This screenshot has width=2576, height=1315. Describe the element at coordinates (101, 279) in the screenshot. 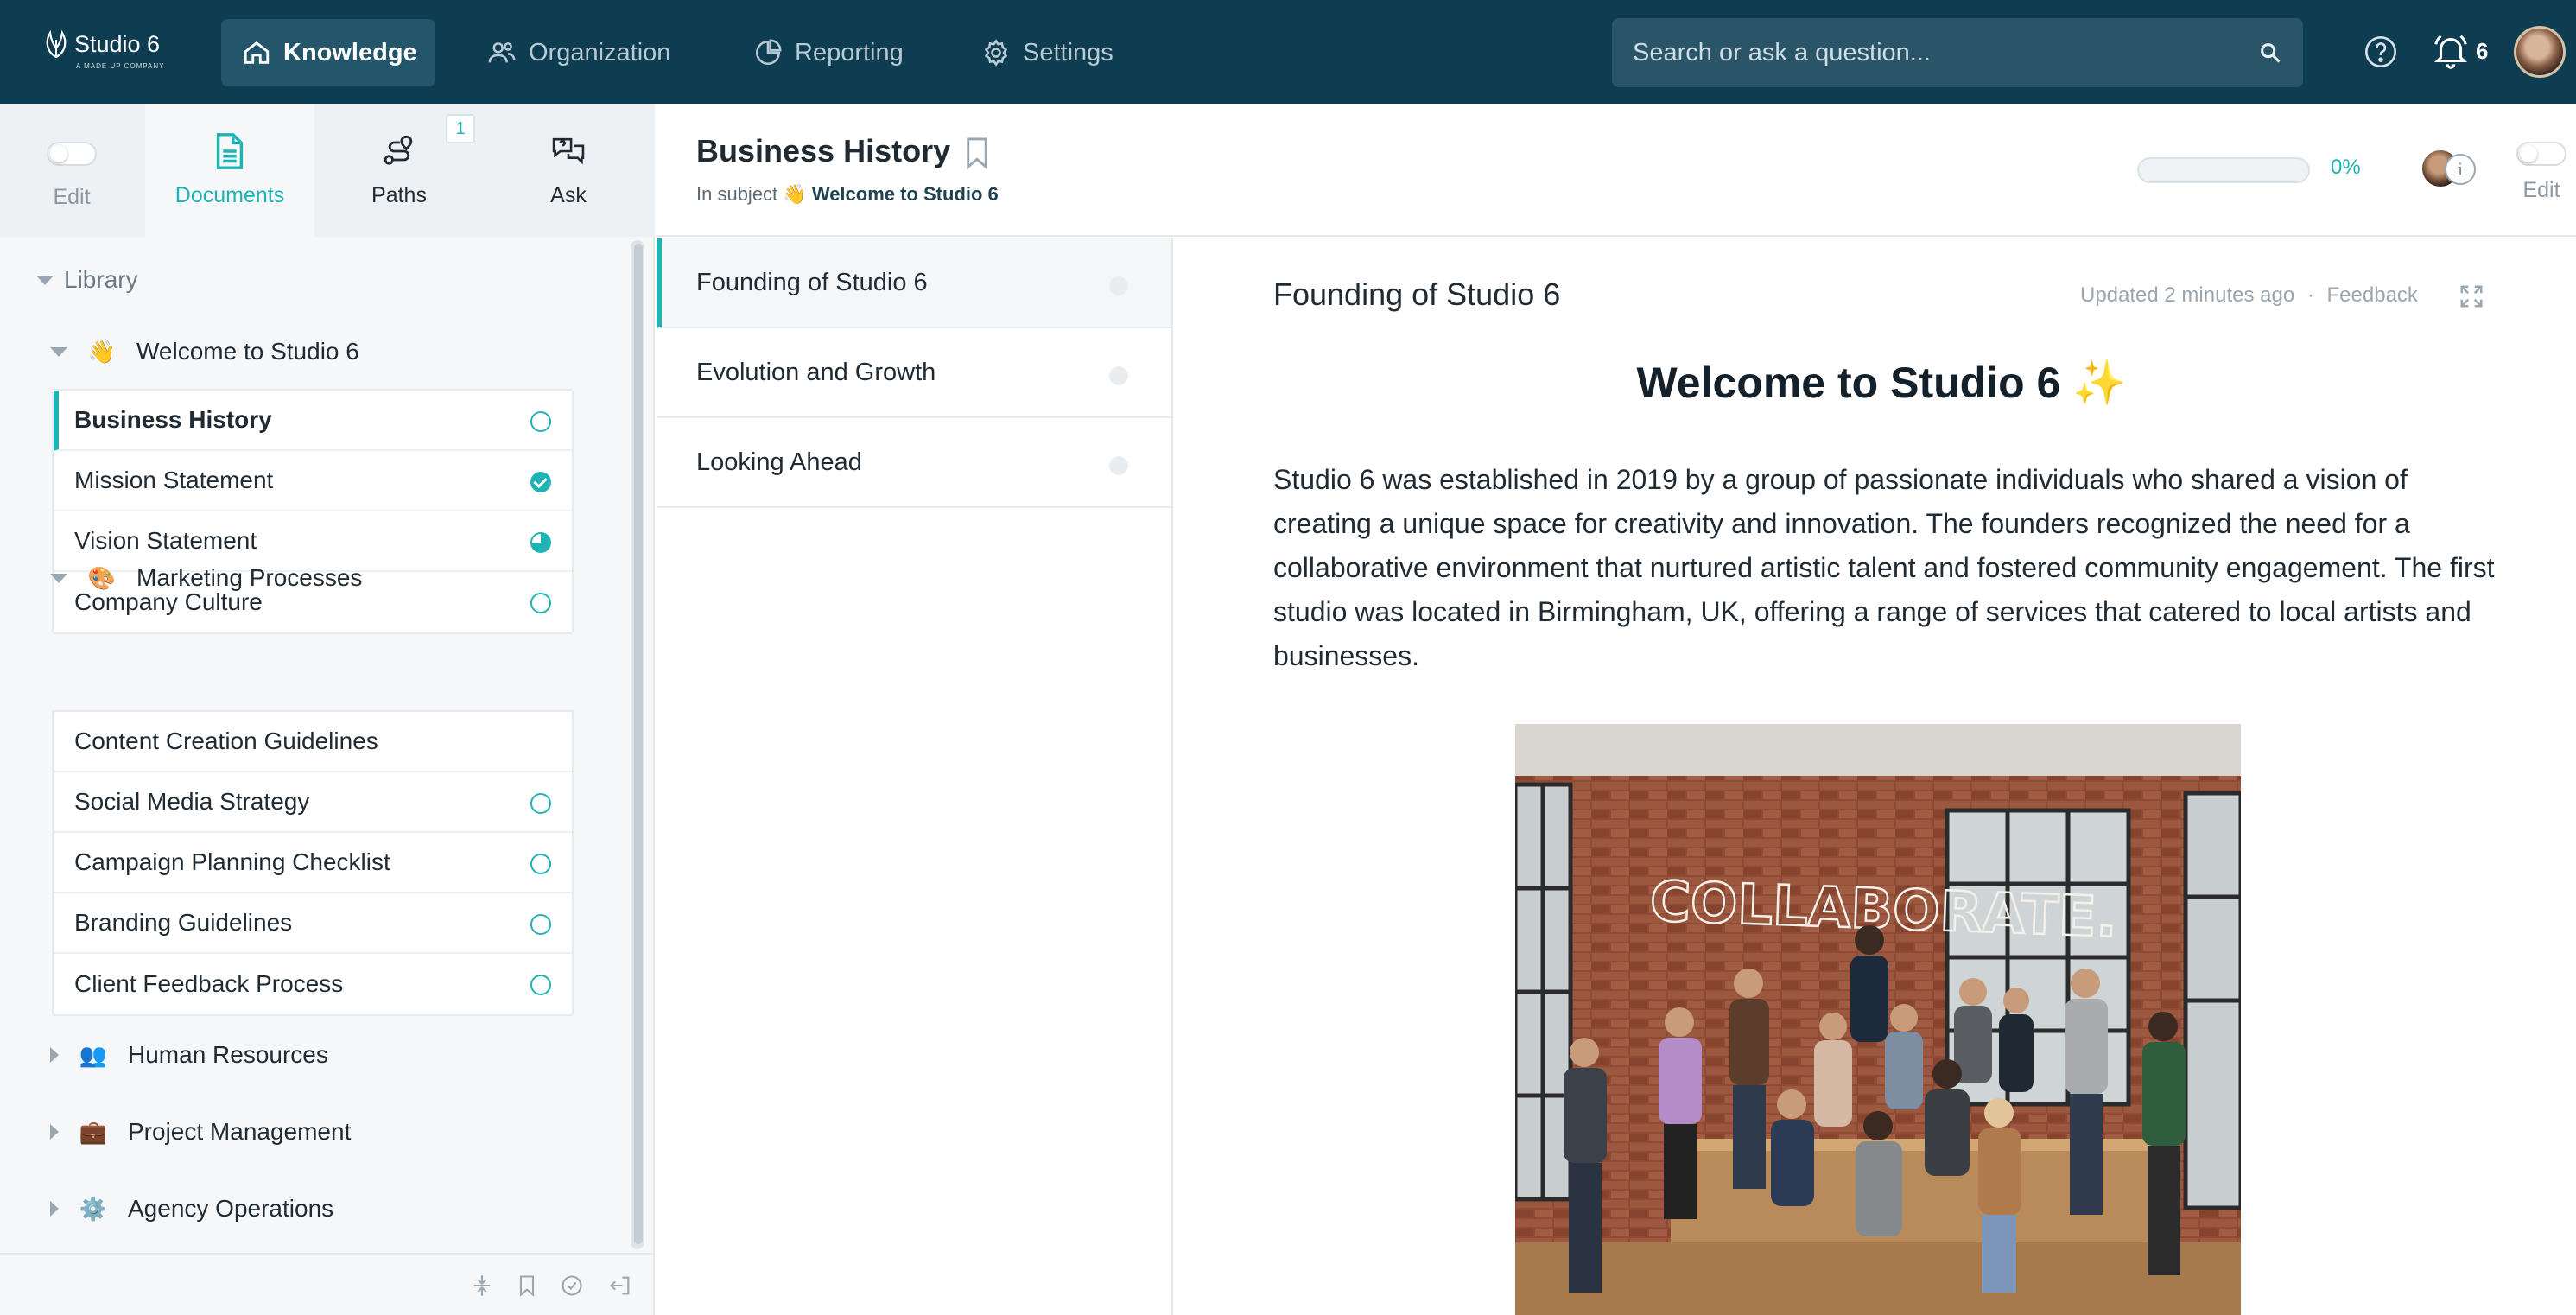

I see `library-label: Library` at that location.